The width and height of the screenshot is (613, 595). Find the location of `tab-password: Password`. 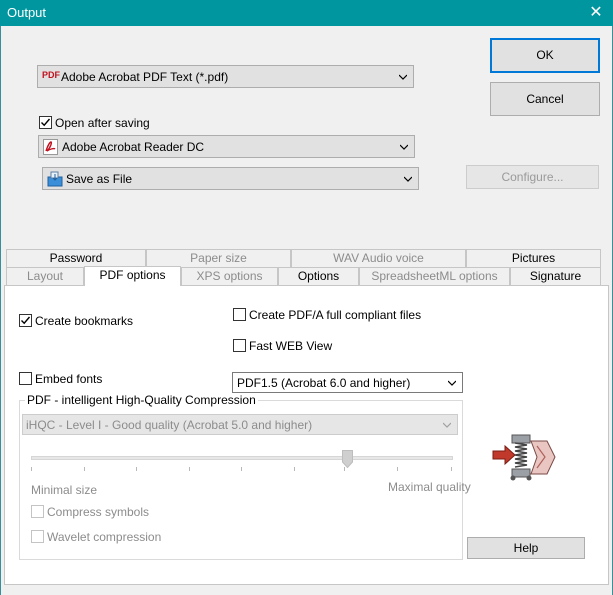

tab-password: Password is located at coordinates (76, 258).